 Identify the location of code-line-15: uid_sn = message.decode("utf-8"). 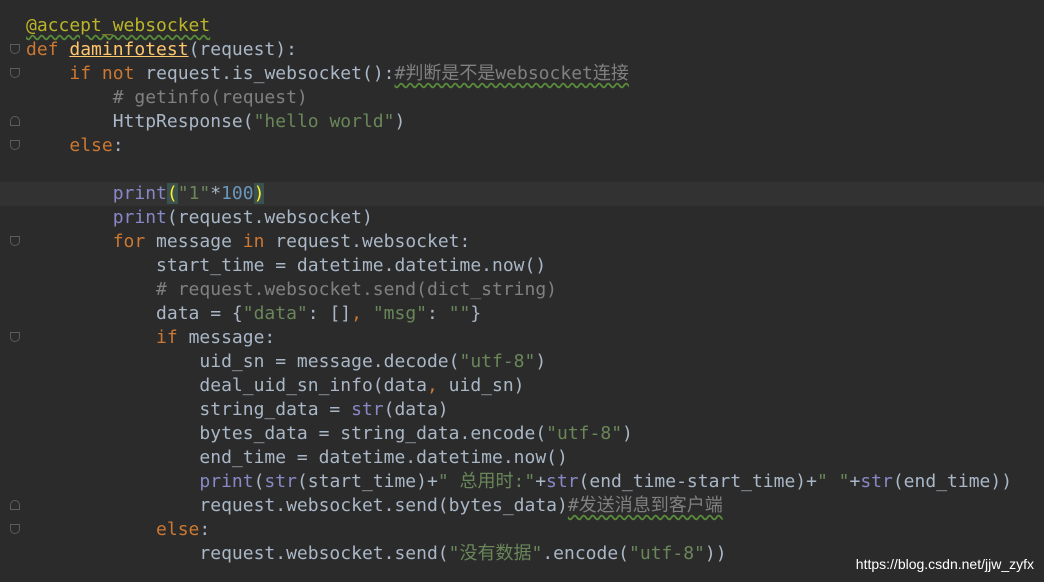
(535, 362).